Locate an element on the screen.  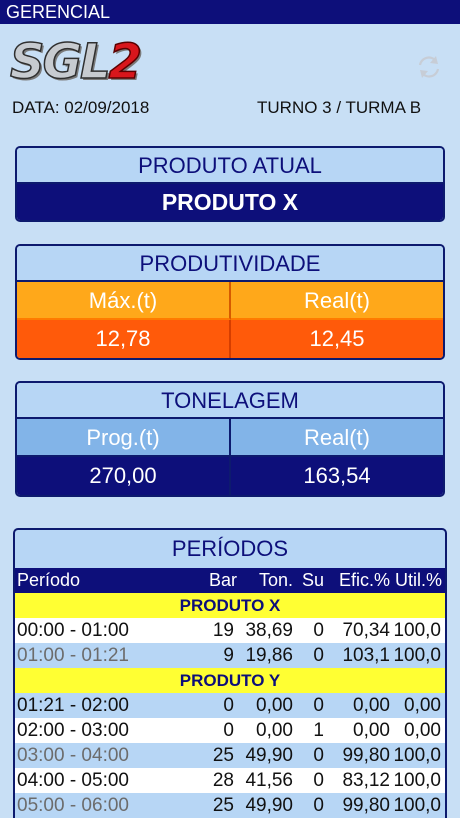
cell-periodo: 00:00 - 01:00 is located at coordinates (73, 630).